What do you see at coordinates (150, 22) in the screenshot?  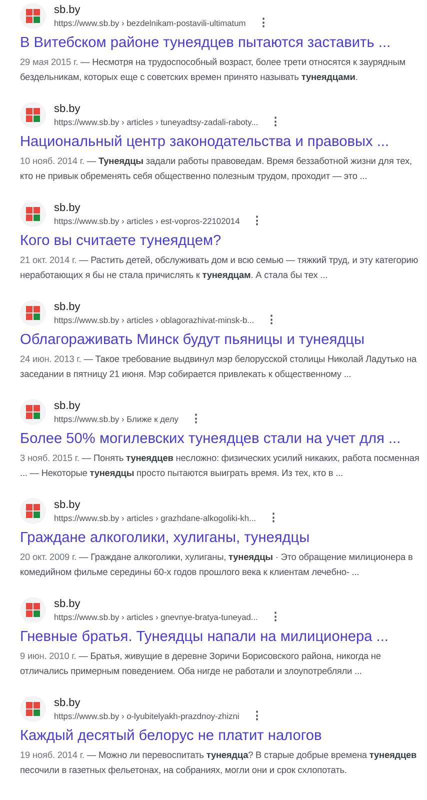 I see `site-url: https://www.sb.by › bezdelnikam-postavili-ultimatum` at bounding box center [150, 22].